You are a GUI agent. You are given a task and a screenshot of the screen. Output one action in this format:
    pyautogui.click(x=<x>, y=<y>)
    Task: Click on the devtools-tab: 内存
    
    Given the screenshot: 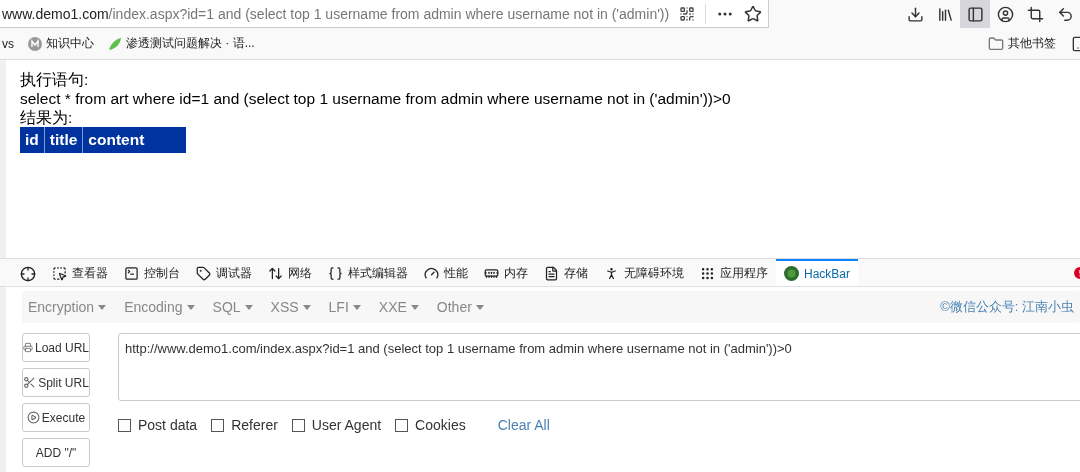 What is the action you would take?
    pyautogui.click(x=506, y=272)
    